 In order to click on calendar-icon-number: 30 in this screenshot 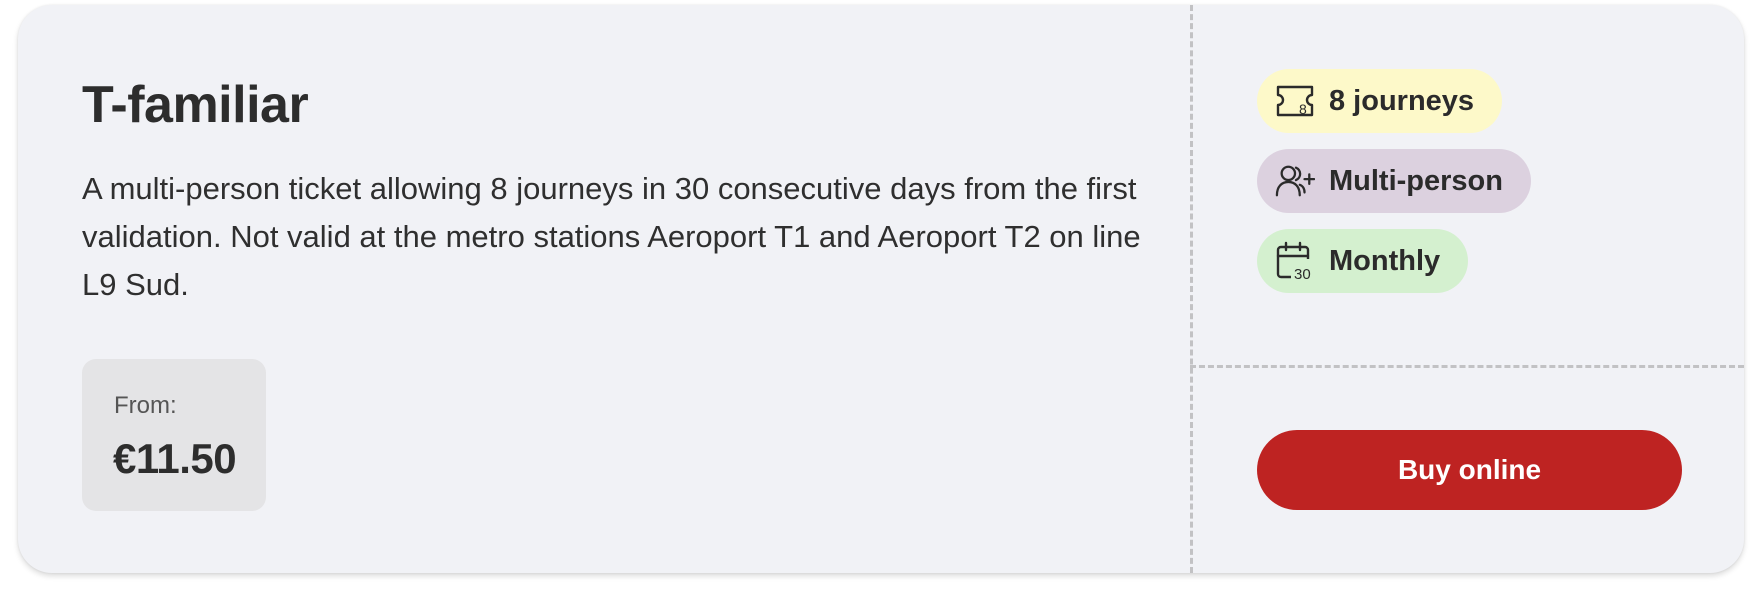, I will do `click(1302, 273)`.